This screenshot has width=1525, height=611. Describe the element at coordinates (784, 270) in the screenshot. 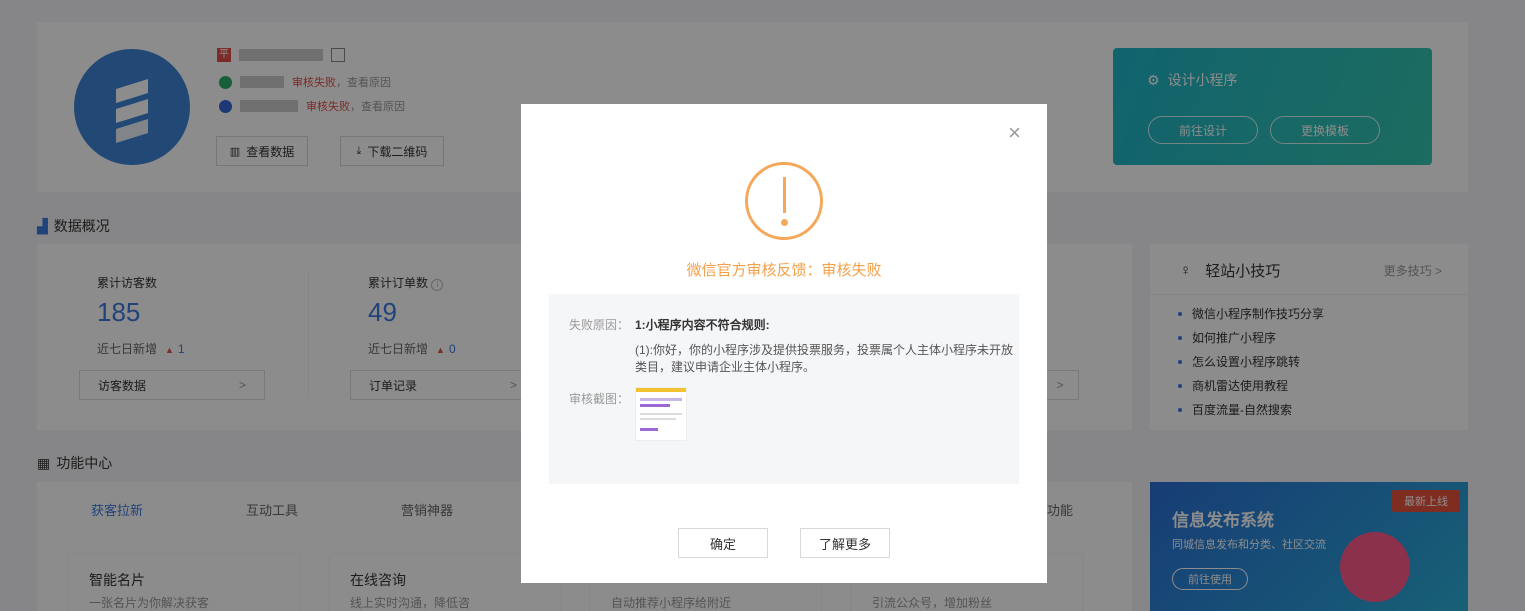

I see `dialog-title: 微信官方审核反馈：审核失败` at that location.